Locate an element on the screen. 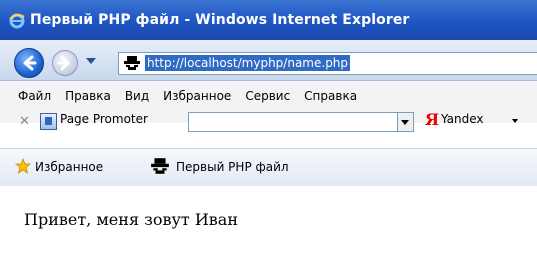 The image size is (537, 269). page-promoter-icon is located at coordinates (48, 121).